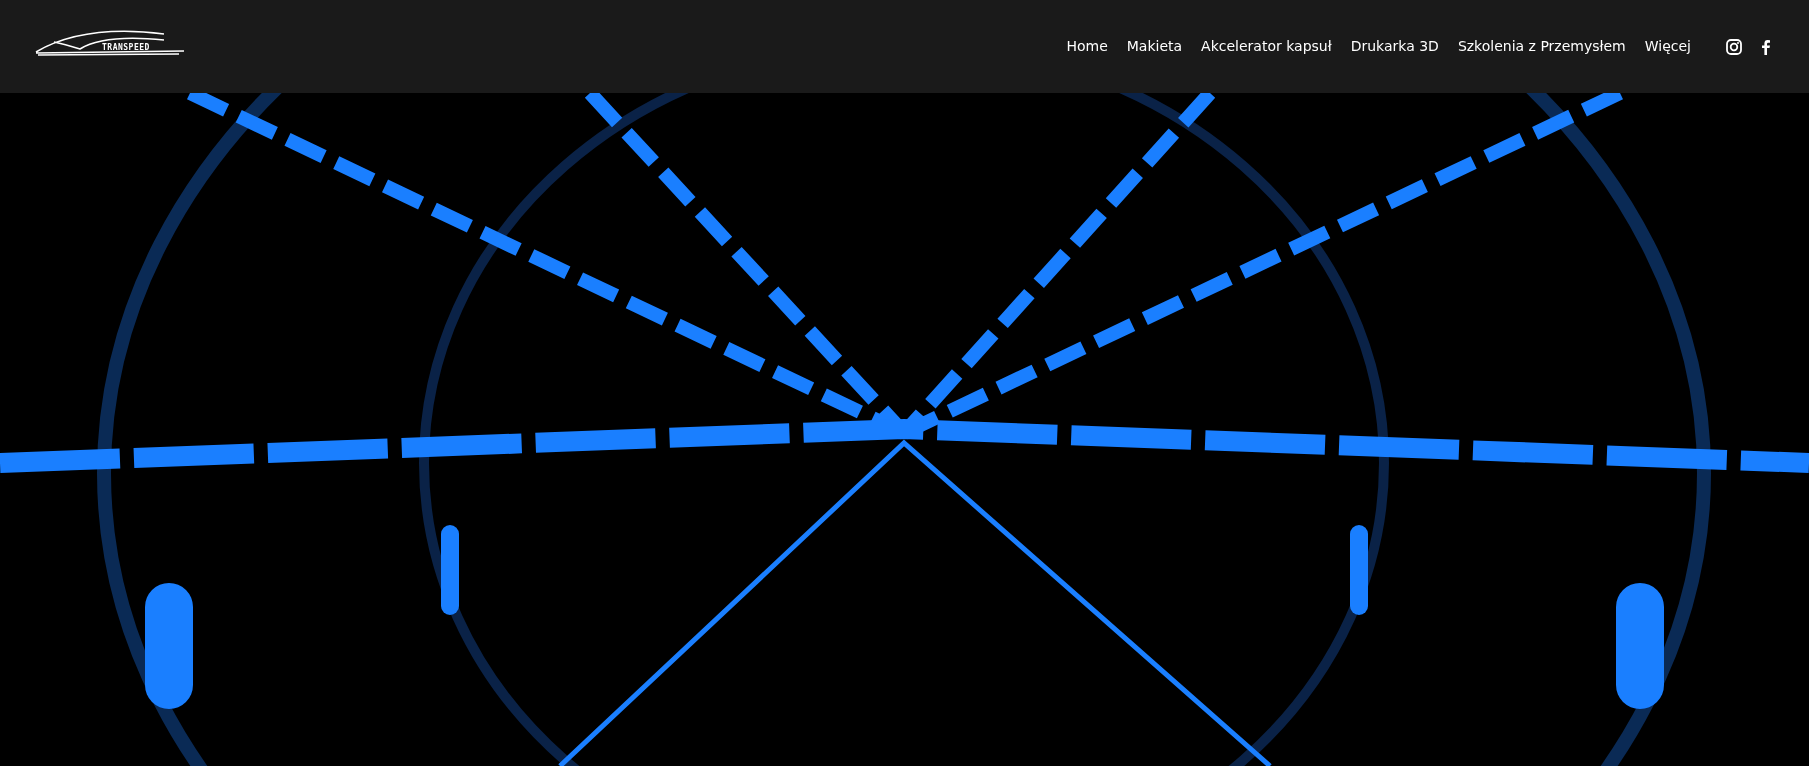  I want to click on nav-link: Home, so click(1087, 46).